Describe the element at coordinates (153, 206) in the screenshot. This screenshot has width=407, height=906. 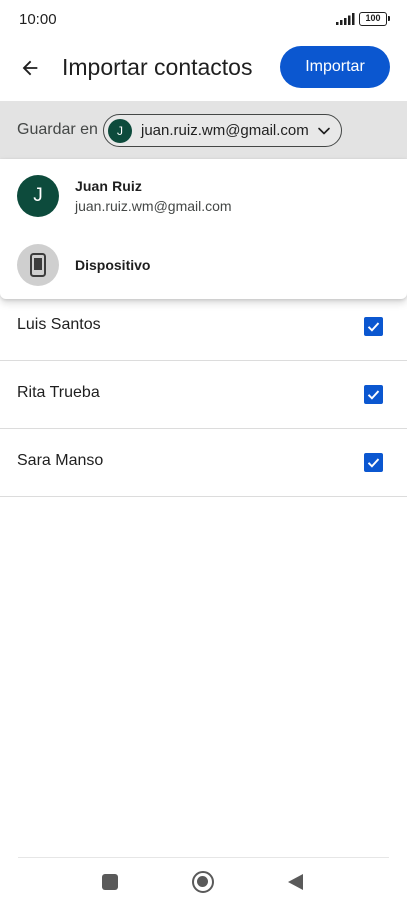
I see `account-email: juan.ruiz.wm@gmail.com` at that location.